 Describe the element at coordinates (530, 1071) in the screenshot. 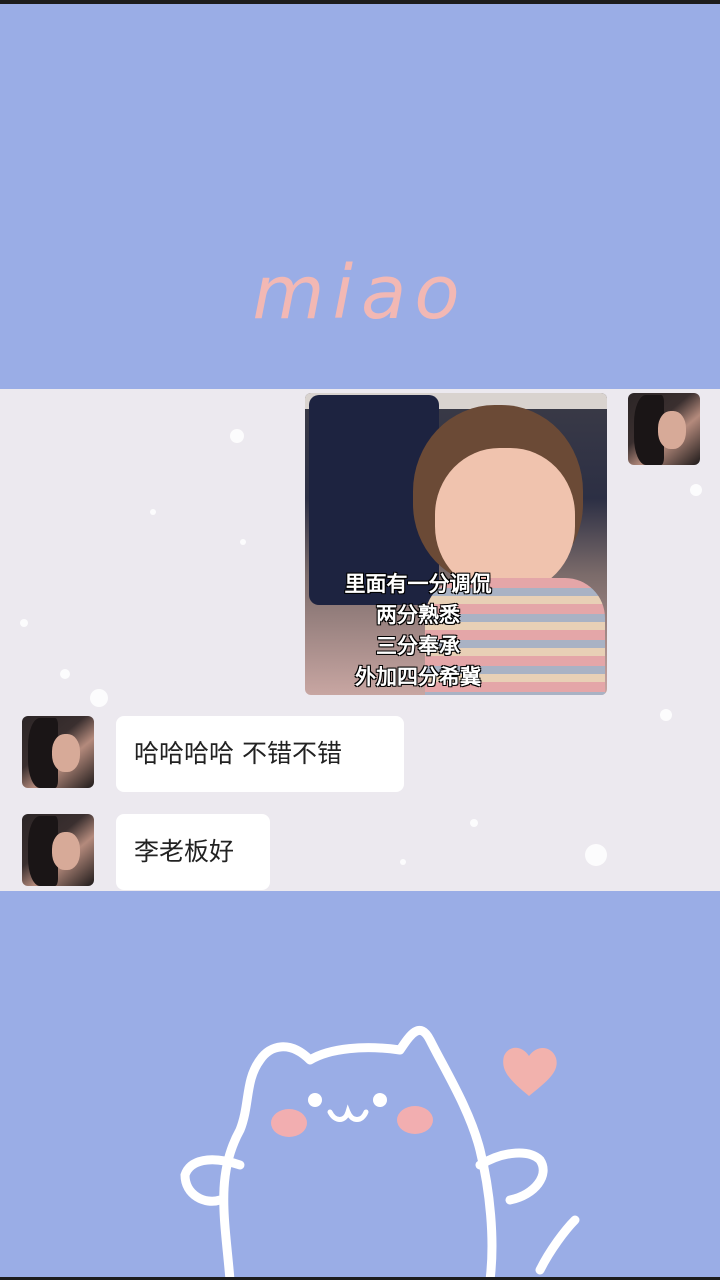

I see `heart-icon` at that location.